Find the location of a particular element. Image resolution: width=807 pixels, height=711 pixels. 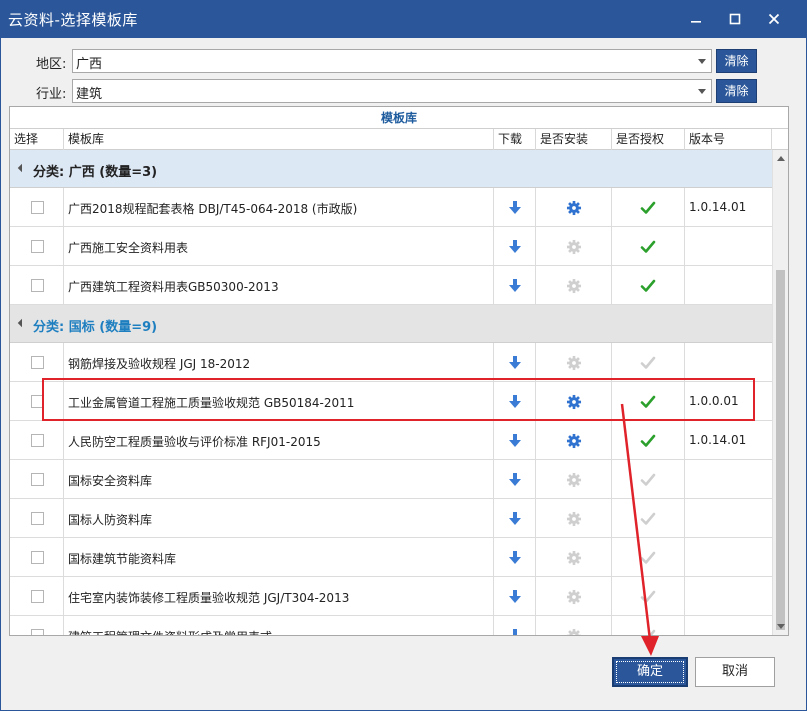

name-cell: 国标人防资料库 is located at coordinates (279, 518).